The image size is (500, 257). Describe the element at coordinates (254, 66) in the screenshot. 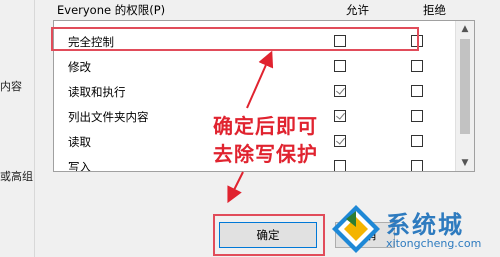

I see `permission-row-modify: 修改` at that location.